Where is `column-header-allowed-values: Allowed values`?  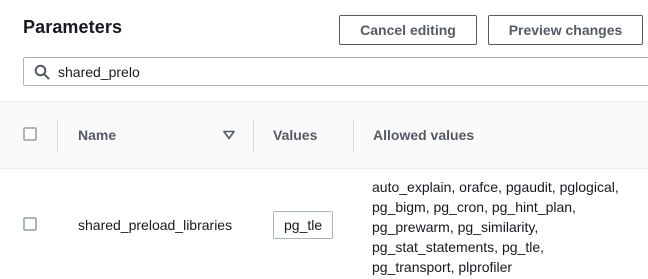 column-header-allowed-values: Allowed values is located at coordinates (424, 135).